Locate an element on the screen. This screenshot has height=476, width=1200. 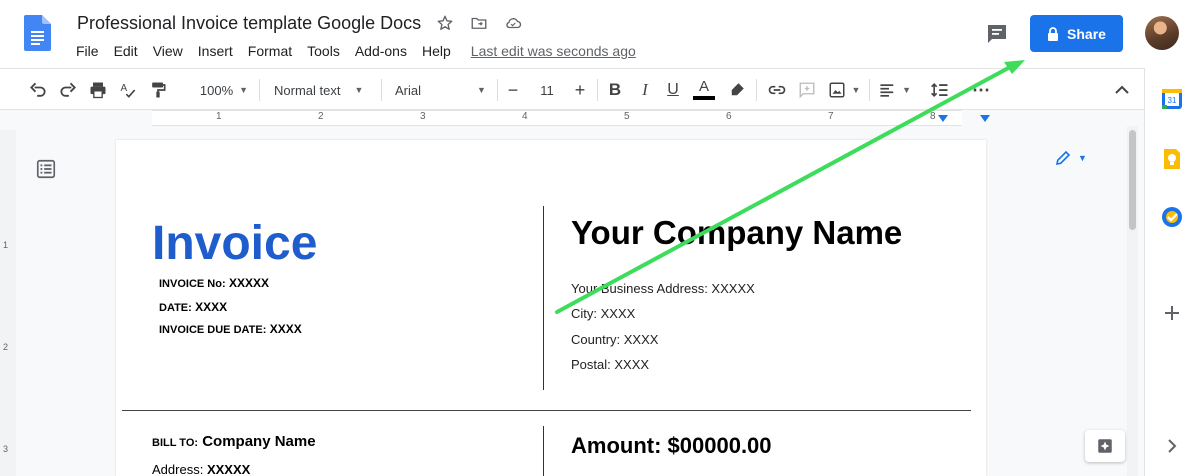
right-indent-marker-icon is located at coordinates (943, 118).